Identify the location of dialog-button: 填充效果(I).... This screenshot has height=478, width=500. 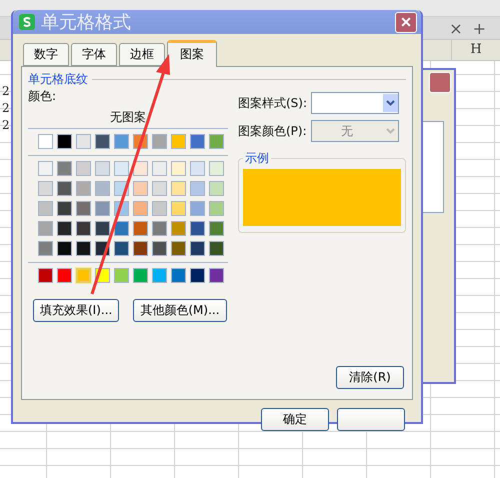
(76, 310).